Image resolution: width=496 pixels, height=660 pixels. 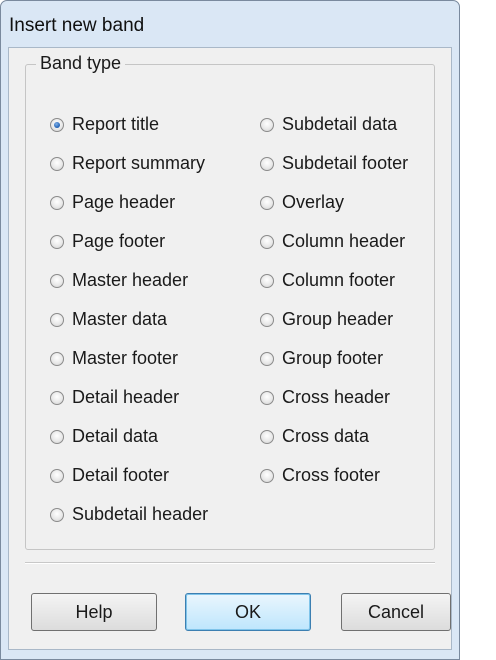 What do you see at coordinates (81, 63) in the screenshot?
I see `band-type-legend: Band type` at bounding box center [81, 63].